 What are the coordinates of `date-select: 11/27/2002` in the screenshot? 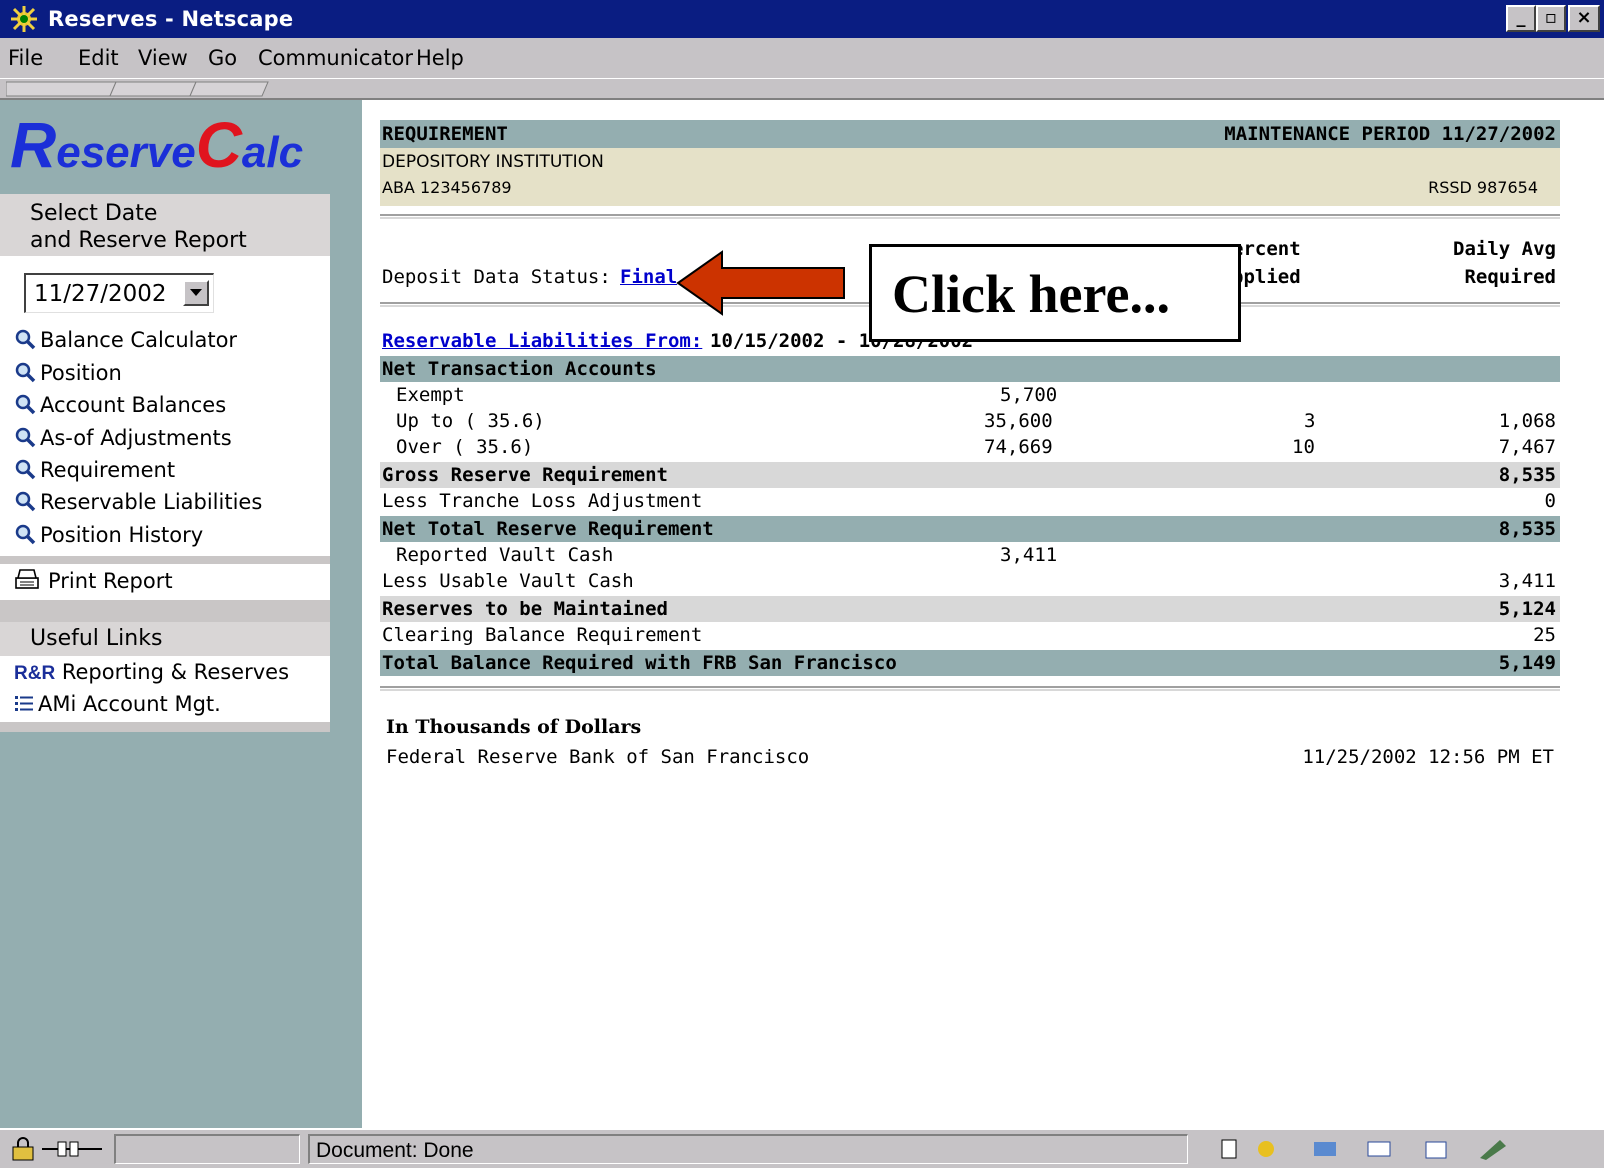 It's located at (119, 293).